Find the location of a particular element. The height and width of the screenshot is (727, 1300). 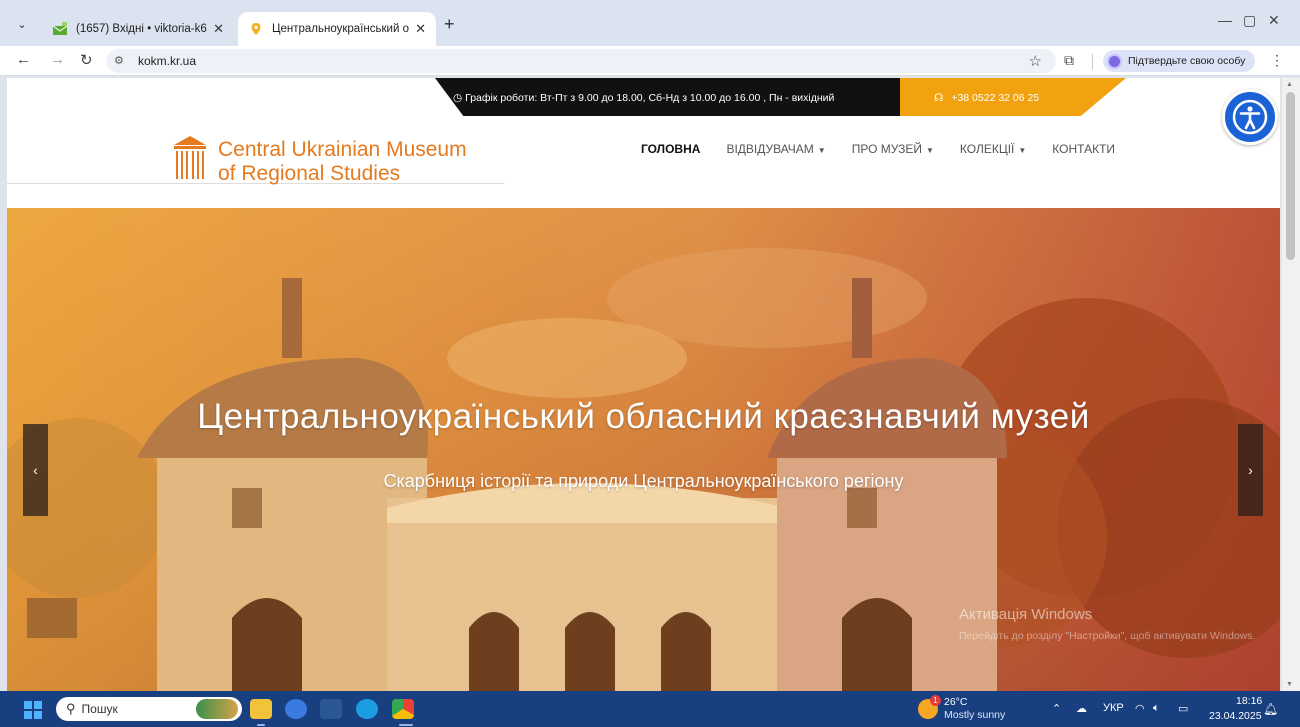

windows-activation-title: Активація Windows is located at coordinates (1026, 614).